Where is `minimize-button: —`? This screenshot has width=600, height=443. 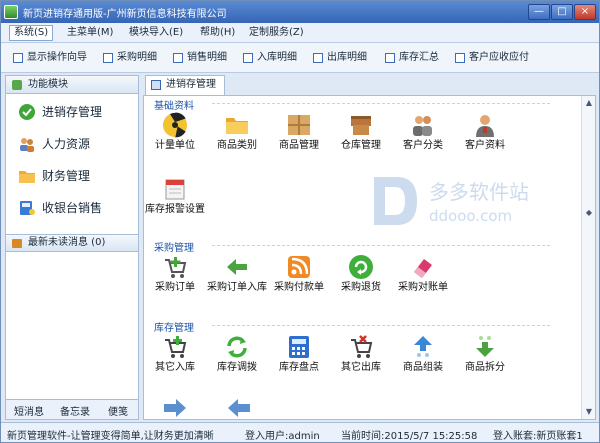
minimize-button: — is located at coordinates (539, 12).